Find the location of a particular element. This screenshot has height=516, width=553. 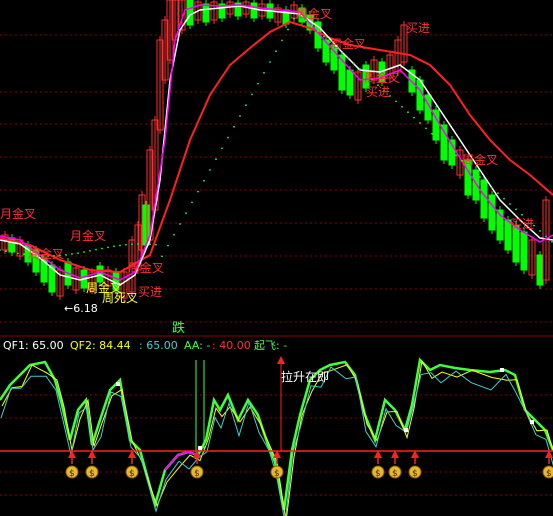

price-annotation: 周死叉 is located at coordinates (120, 298).